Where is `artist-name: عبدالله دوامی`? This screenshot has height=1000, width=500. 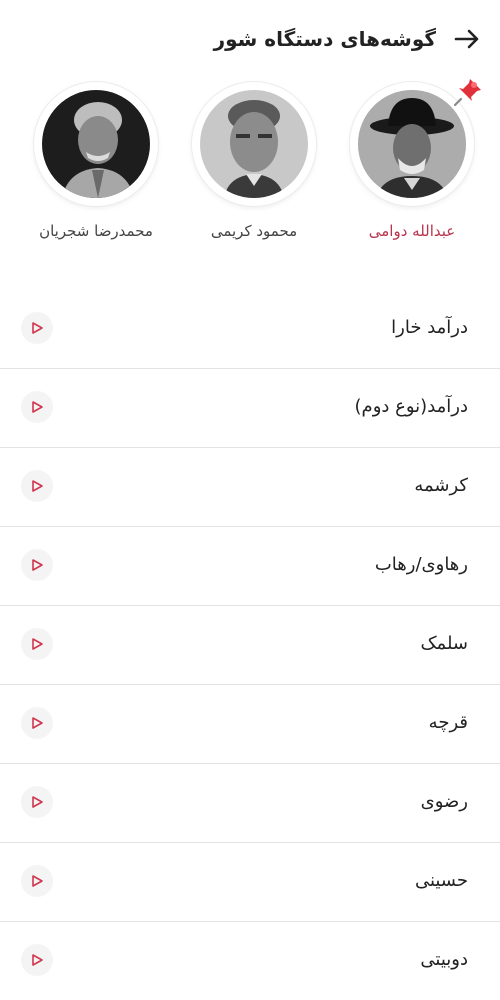 artist-name: عبدالله دوامی is located at coordinates (412, 231).